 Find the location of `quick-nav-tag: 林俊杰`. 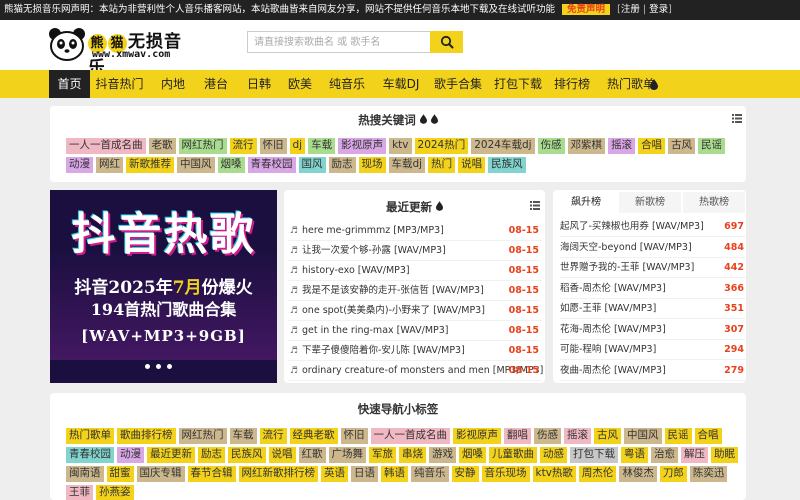

quick-nav-tag: 林俊杰 is located at coordinates (638, 474).